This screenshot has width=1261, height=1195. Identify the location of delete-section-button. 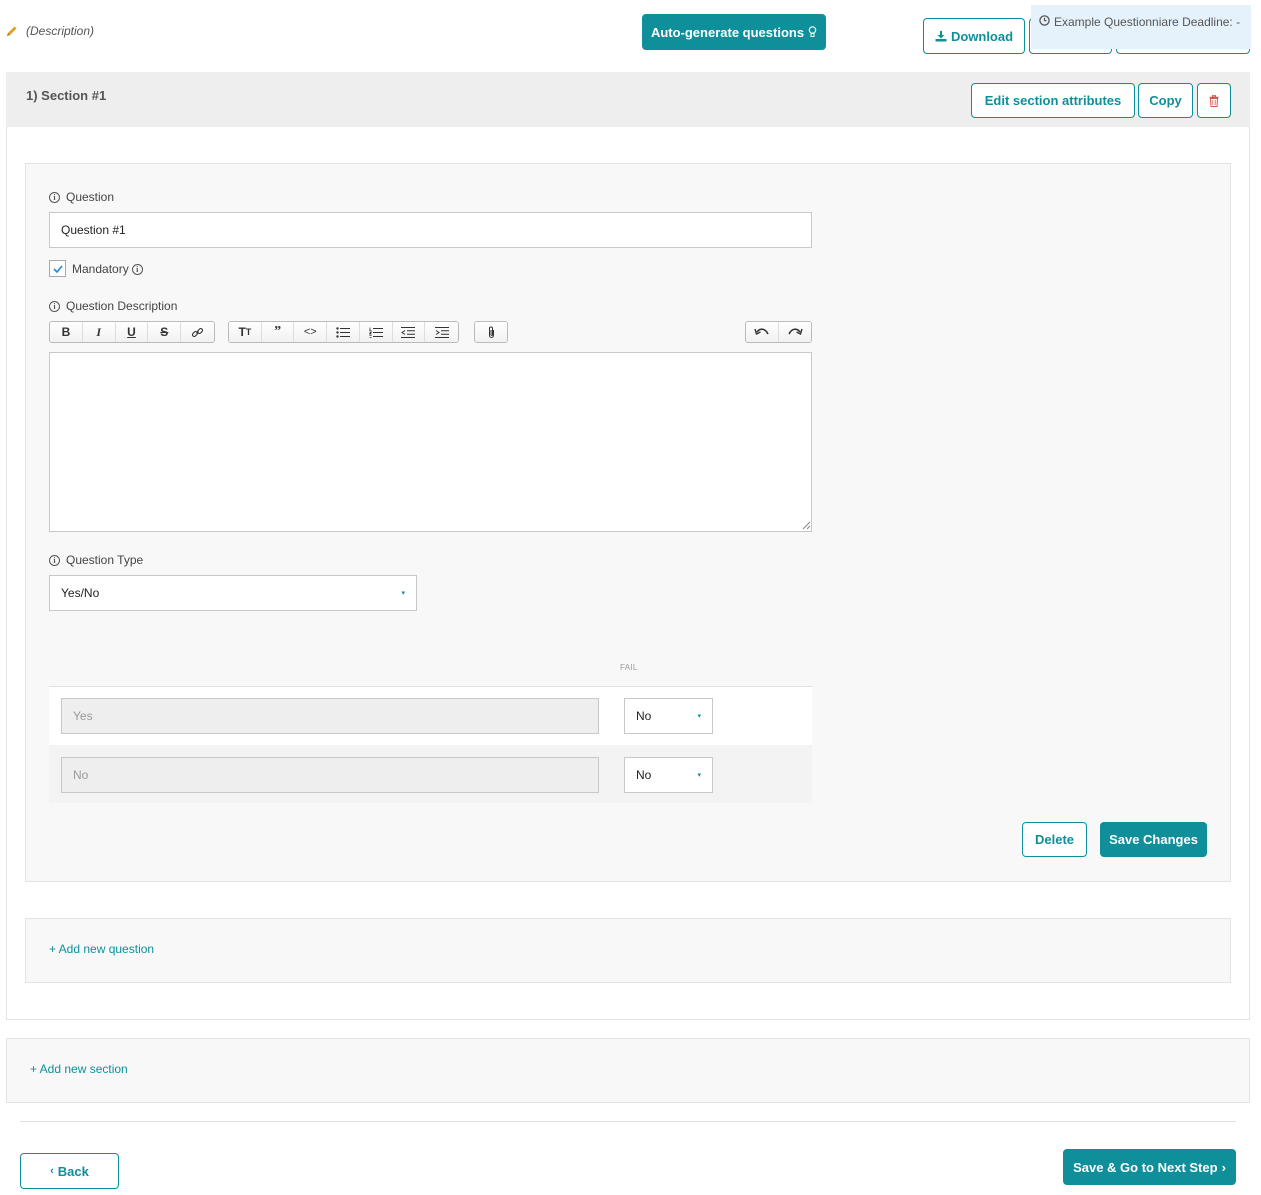
(1214, 100).